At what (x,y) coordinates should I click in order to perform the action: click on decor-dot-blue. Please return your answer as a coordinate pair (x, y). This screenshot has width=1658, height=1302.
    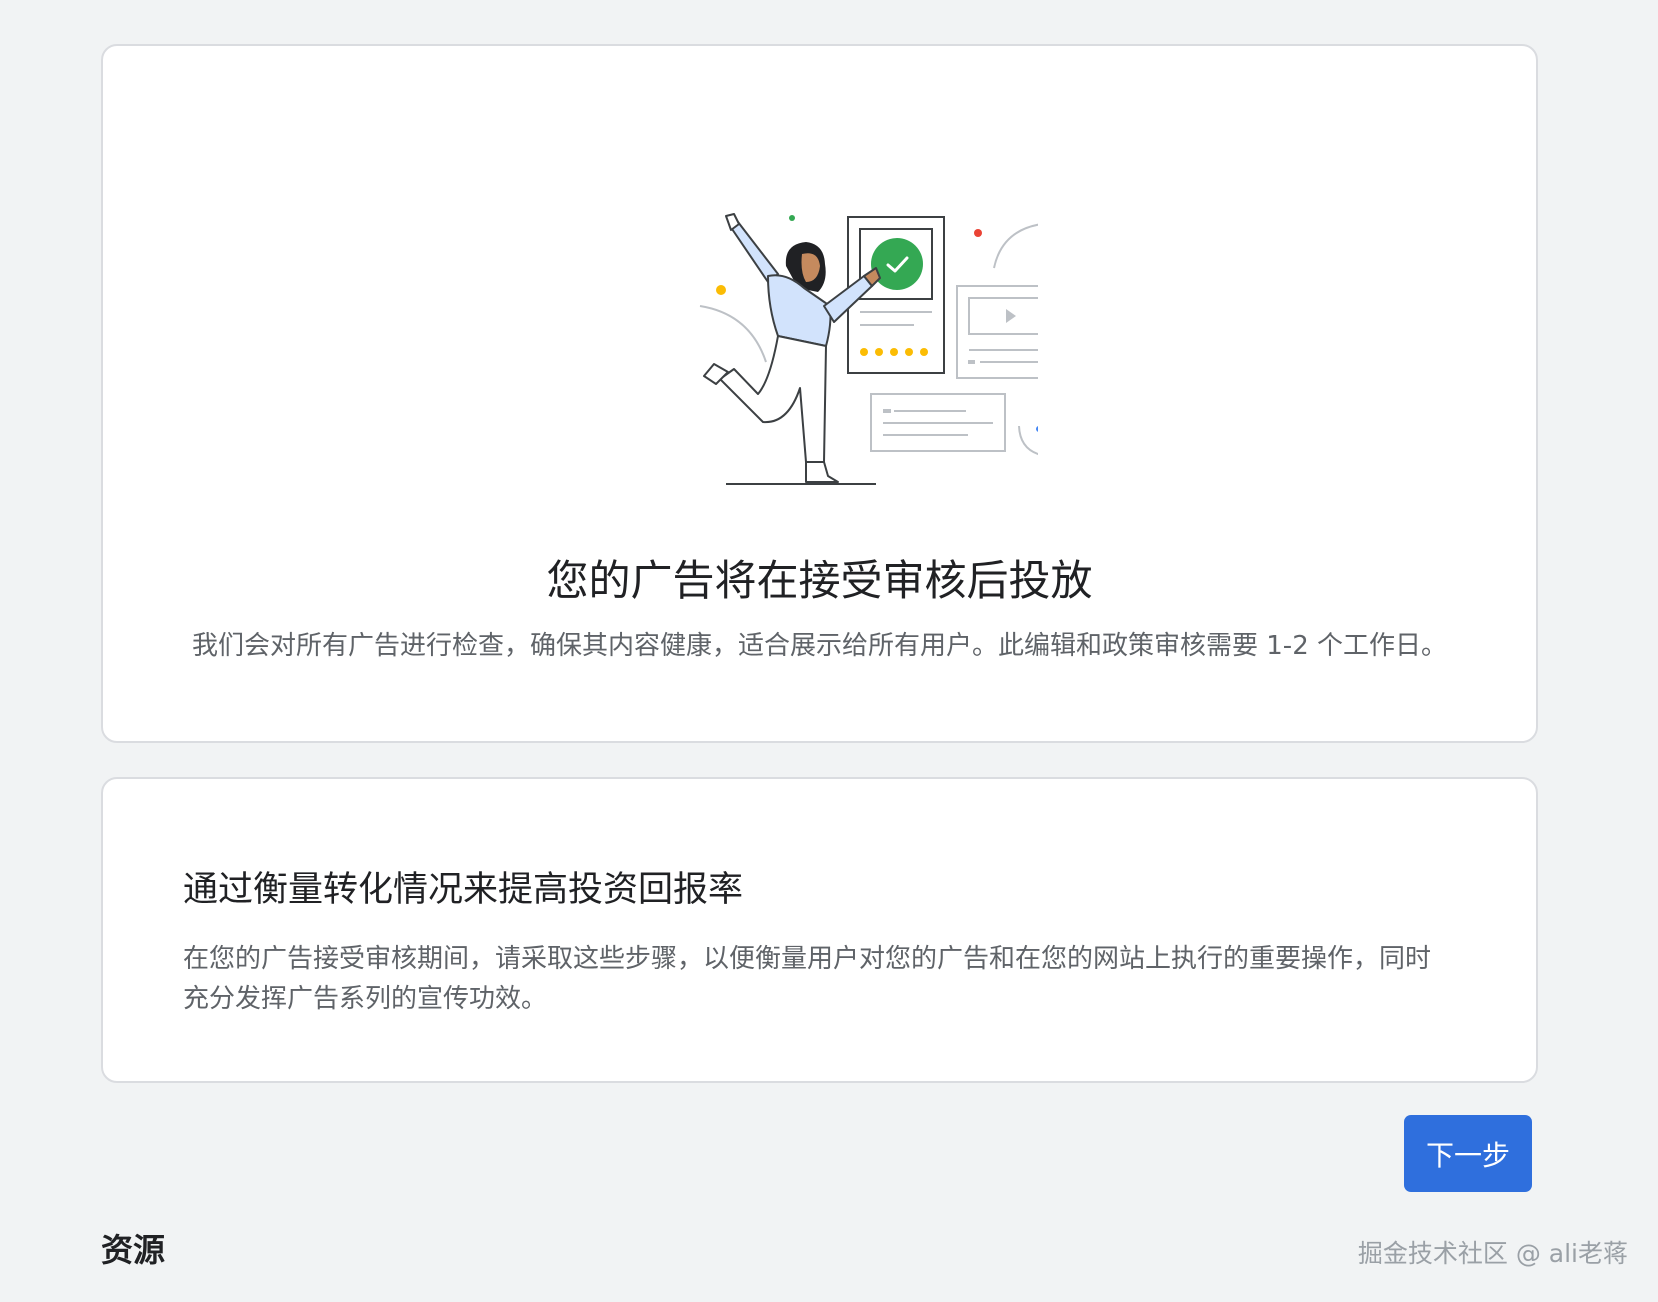
    Looking at the image, I should click on (1037, 429).